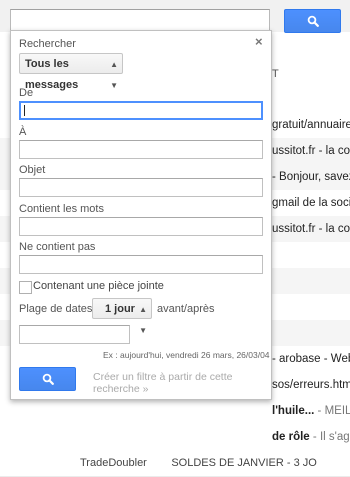 This screenshot has height=477, width=350. What do you see at coordinates (140, 20) in the screenshot?
I see `search-input` at bounding box center [140, 20].